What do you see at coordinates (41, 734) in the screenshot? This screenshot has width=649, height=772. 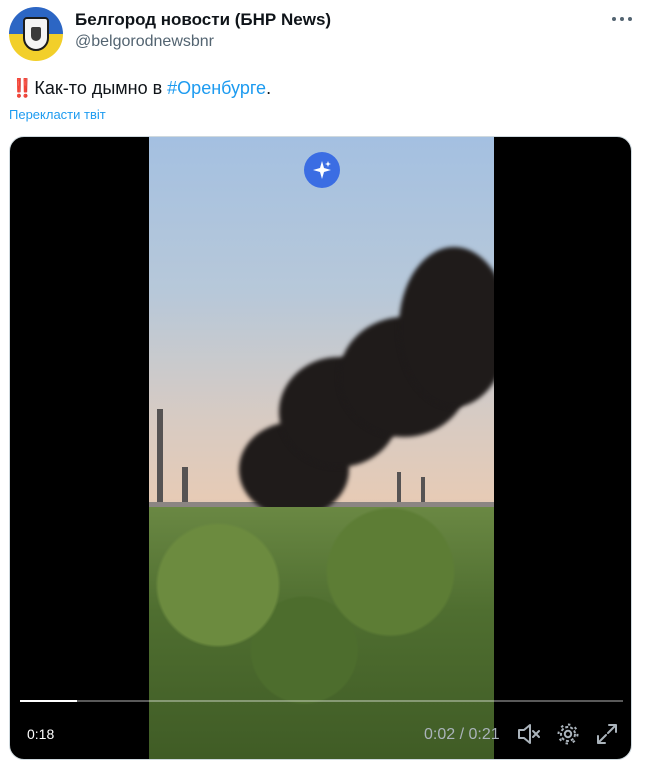 I see `remaining-time: 0:18` at bounding box center [41, 734].